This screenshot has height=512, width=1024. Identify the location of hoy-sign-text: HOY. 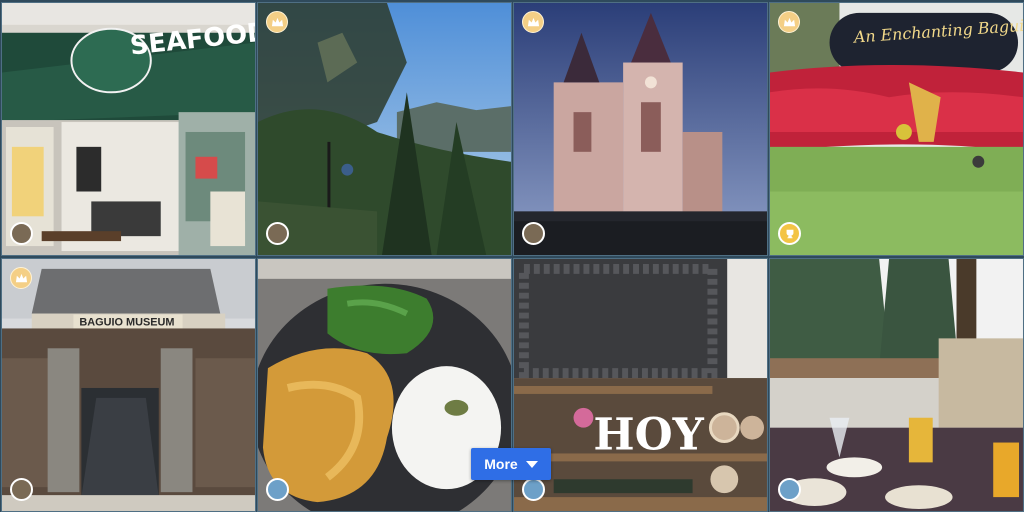
(648, 434).